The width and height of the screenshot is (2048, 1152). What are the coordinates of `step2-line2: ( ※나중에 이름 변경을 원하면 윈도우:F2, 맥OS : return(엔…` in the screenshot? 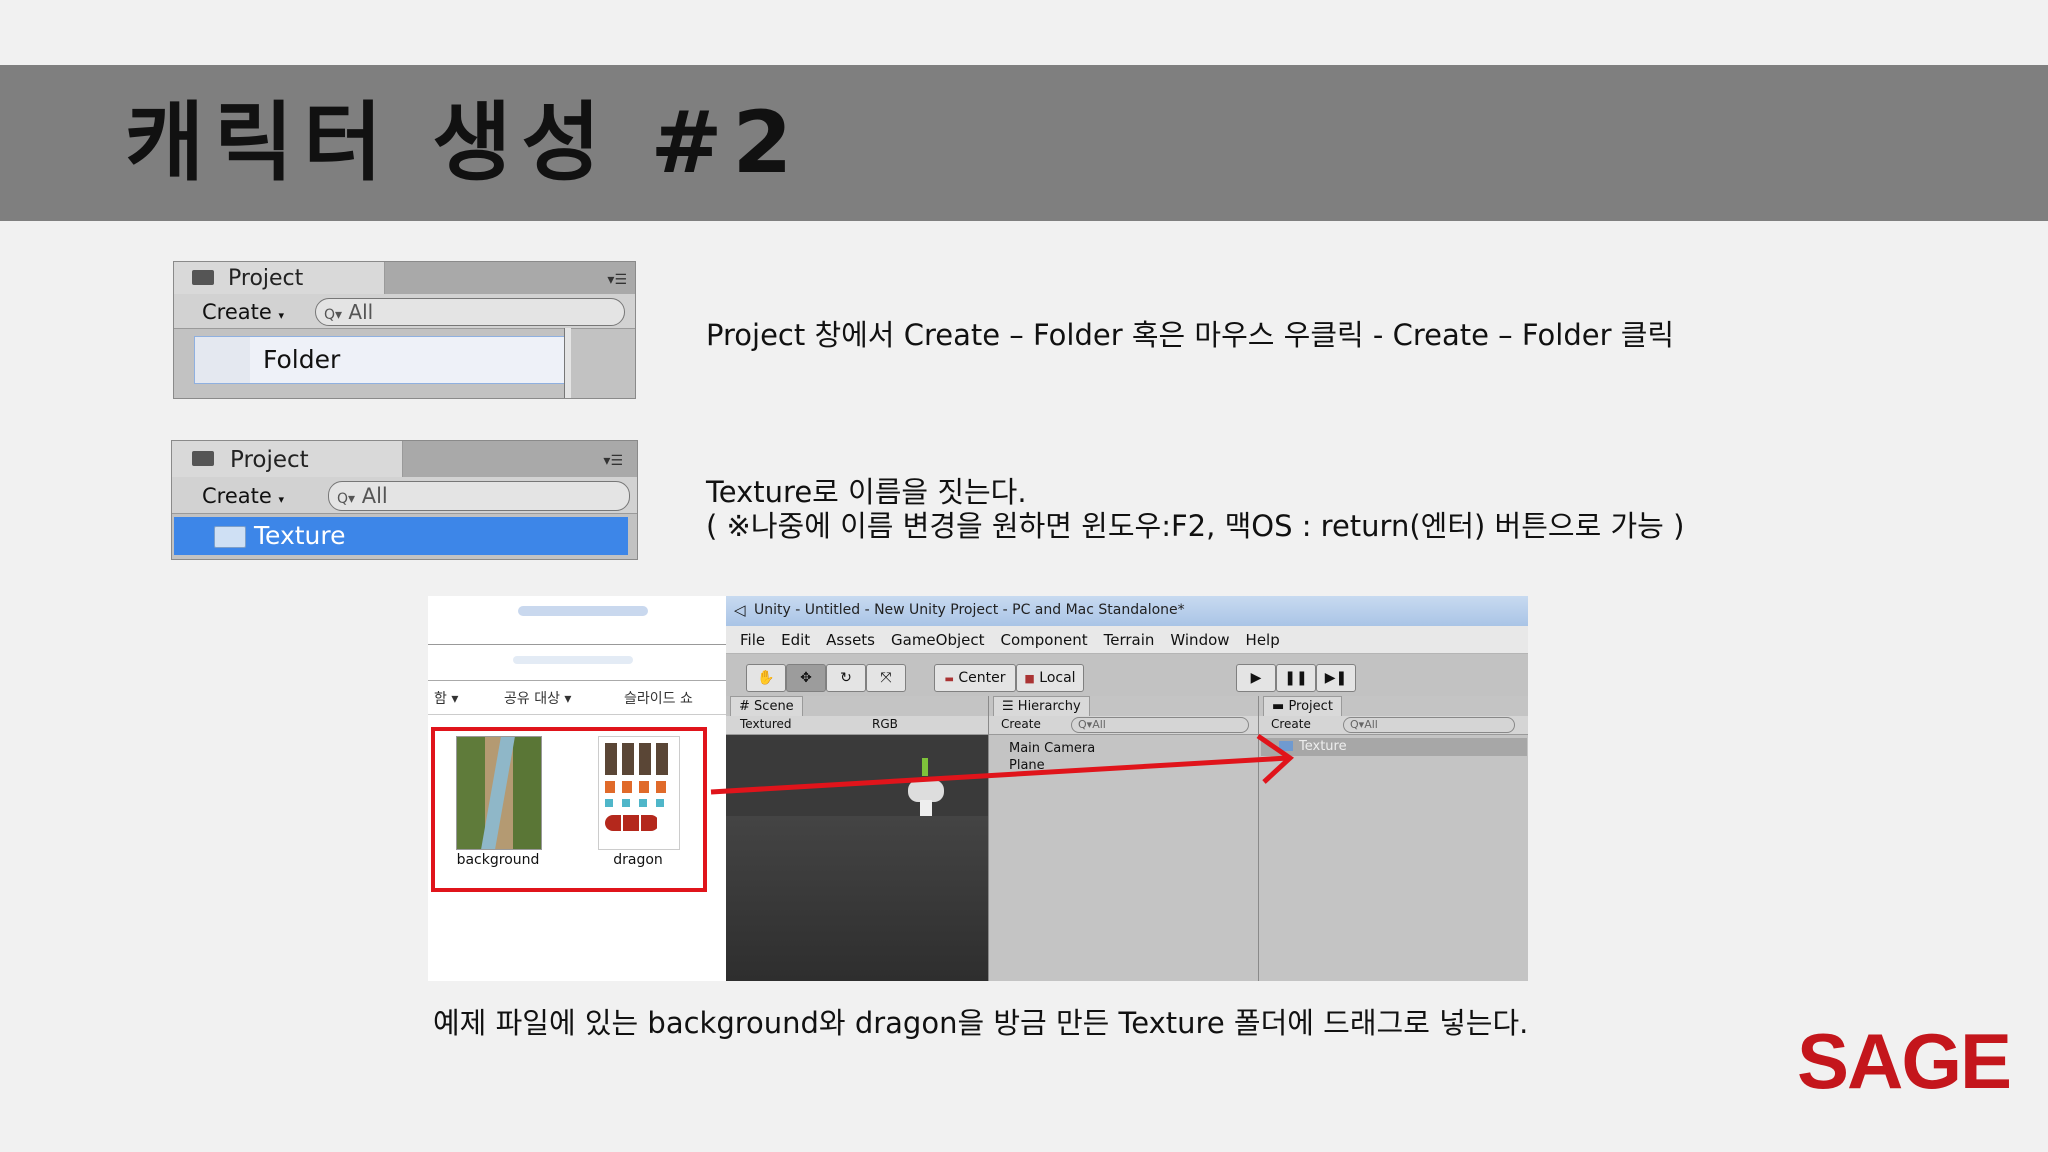 It's located at (1195, 526).